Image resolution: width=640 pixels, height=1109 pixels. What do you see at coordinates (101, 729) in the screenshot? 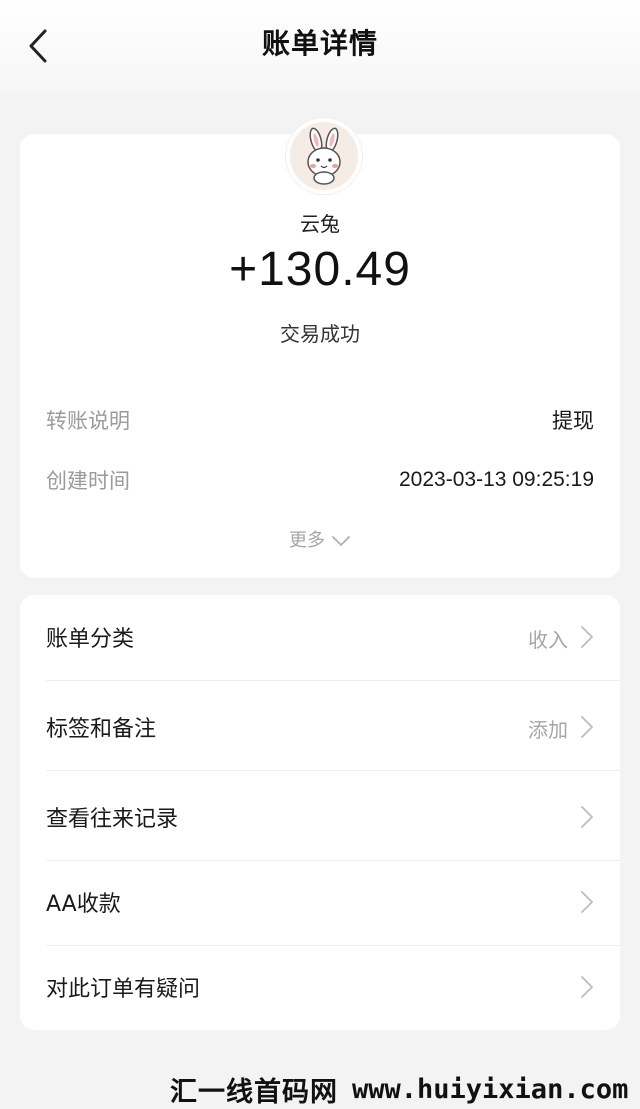
I see `menu-item-label: 标签和备注` at bounding box center [101, 729].